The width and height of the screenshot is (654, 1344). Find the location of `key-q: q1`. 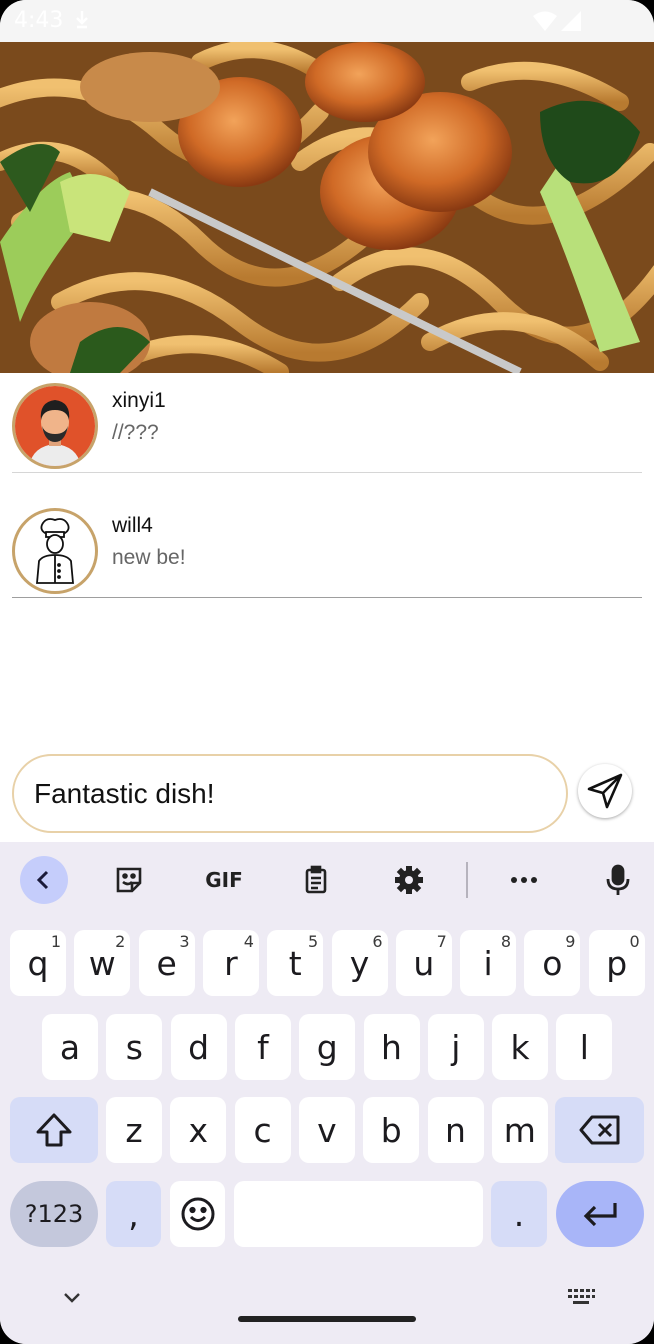

key-q: q1 is located at coordinates (38, 963).